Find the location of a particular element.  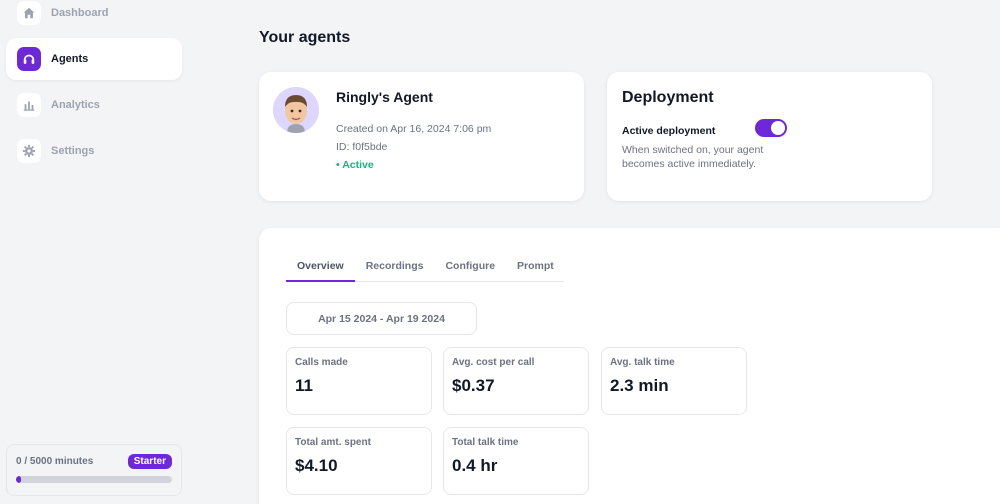

stat-avg-cost-per-call: Avg. cost per call $0.37 is located at coordinates (516, 381).